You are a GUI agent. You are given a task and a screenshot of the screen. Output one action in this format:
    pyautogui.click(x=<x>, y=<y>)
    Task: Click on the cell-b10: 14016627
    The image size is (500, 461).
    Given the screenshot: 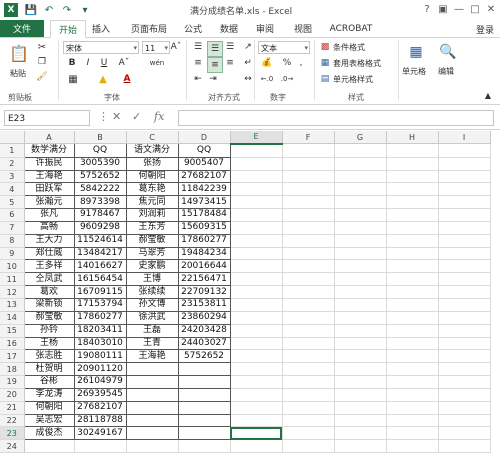 What is the action you would take?
    pyautogui.click(x=100, y=266)
    